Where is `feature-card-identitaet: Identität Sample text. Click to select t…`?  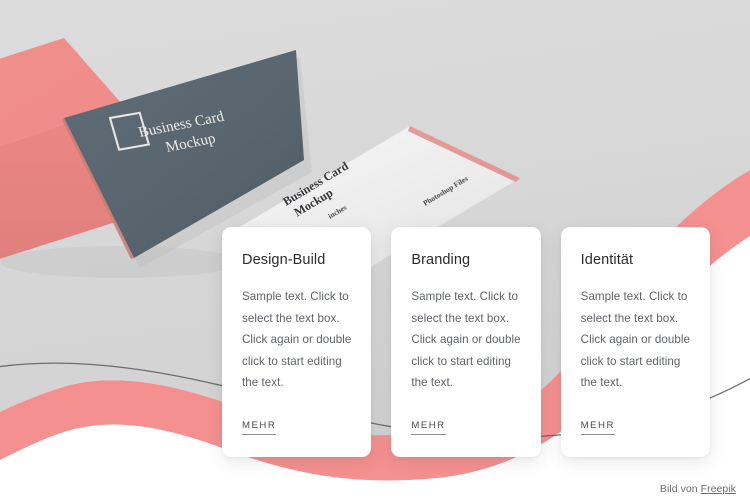
feature-card-identitaet: Identität Sample text. Click to select t… is located at coordinates (635, 342).